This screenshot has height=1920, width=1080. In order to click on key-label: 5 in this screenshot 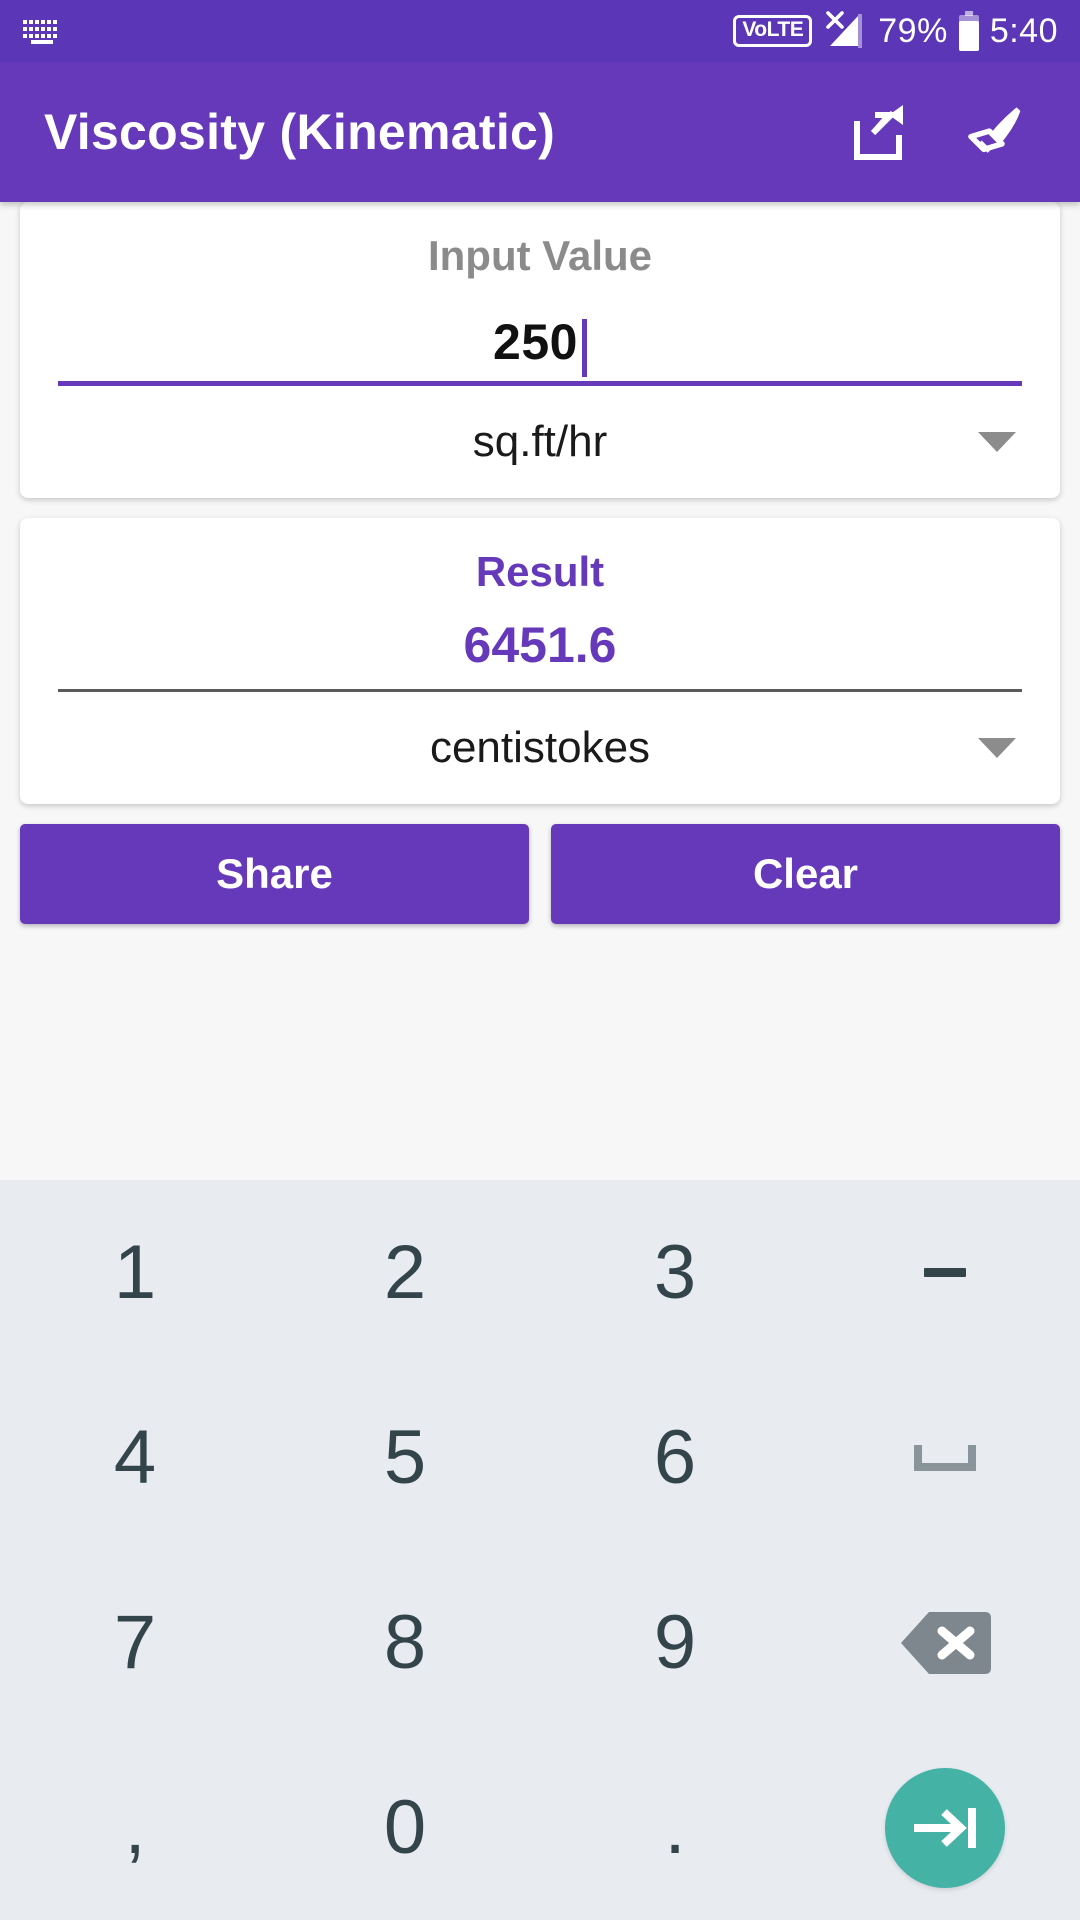, I will do `click(405, 1457)`.